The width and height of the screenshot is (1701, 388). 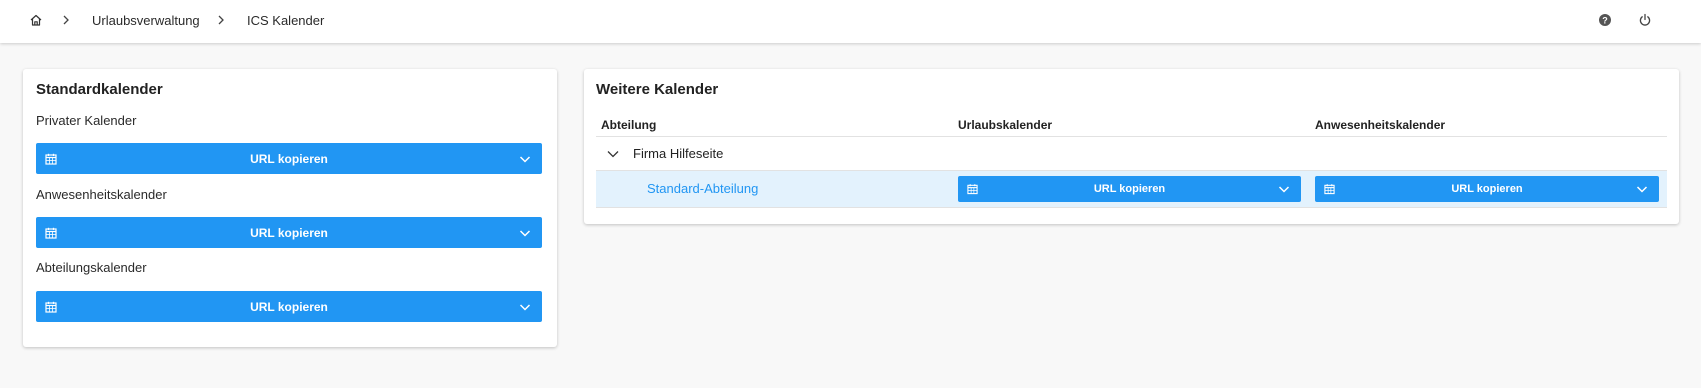 What do you see at coordinates (1645, 20) in the screenshot?
I see `power-icon` at bounding box center [1645, 20].